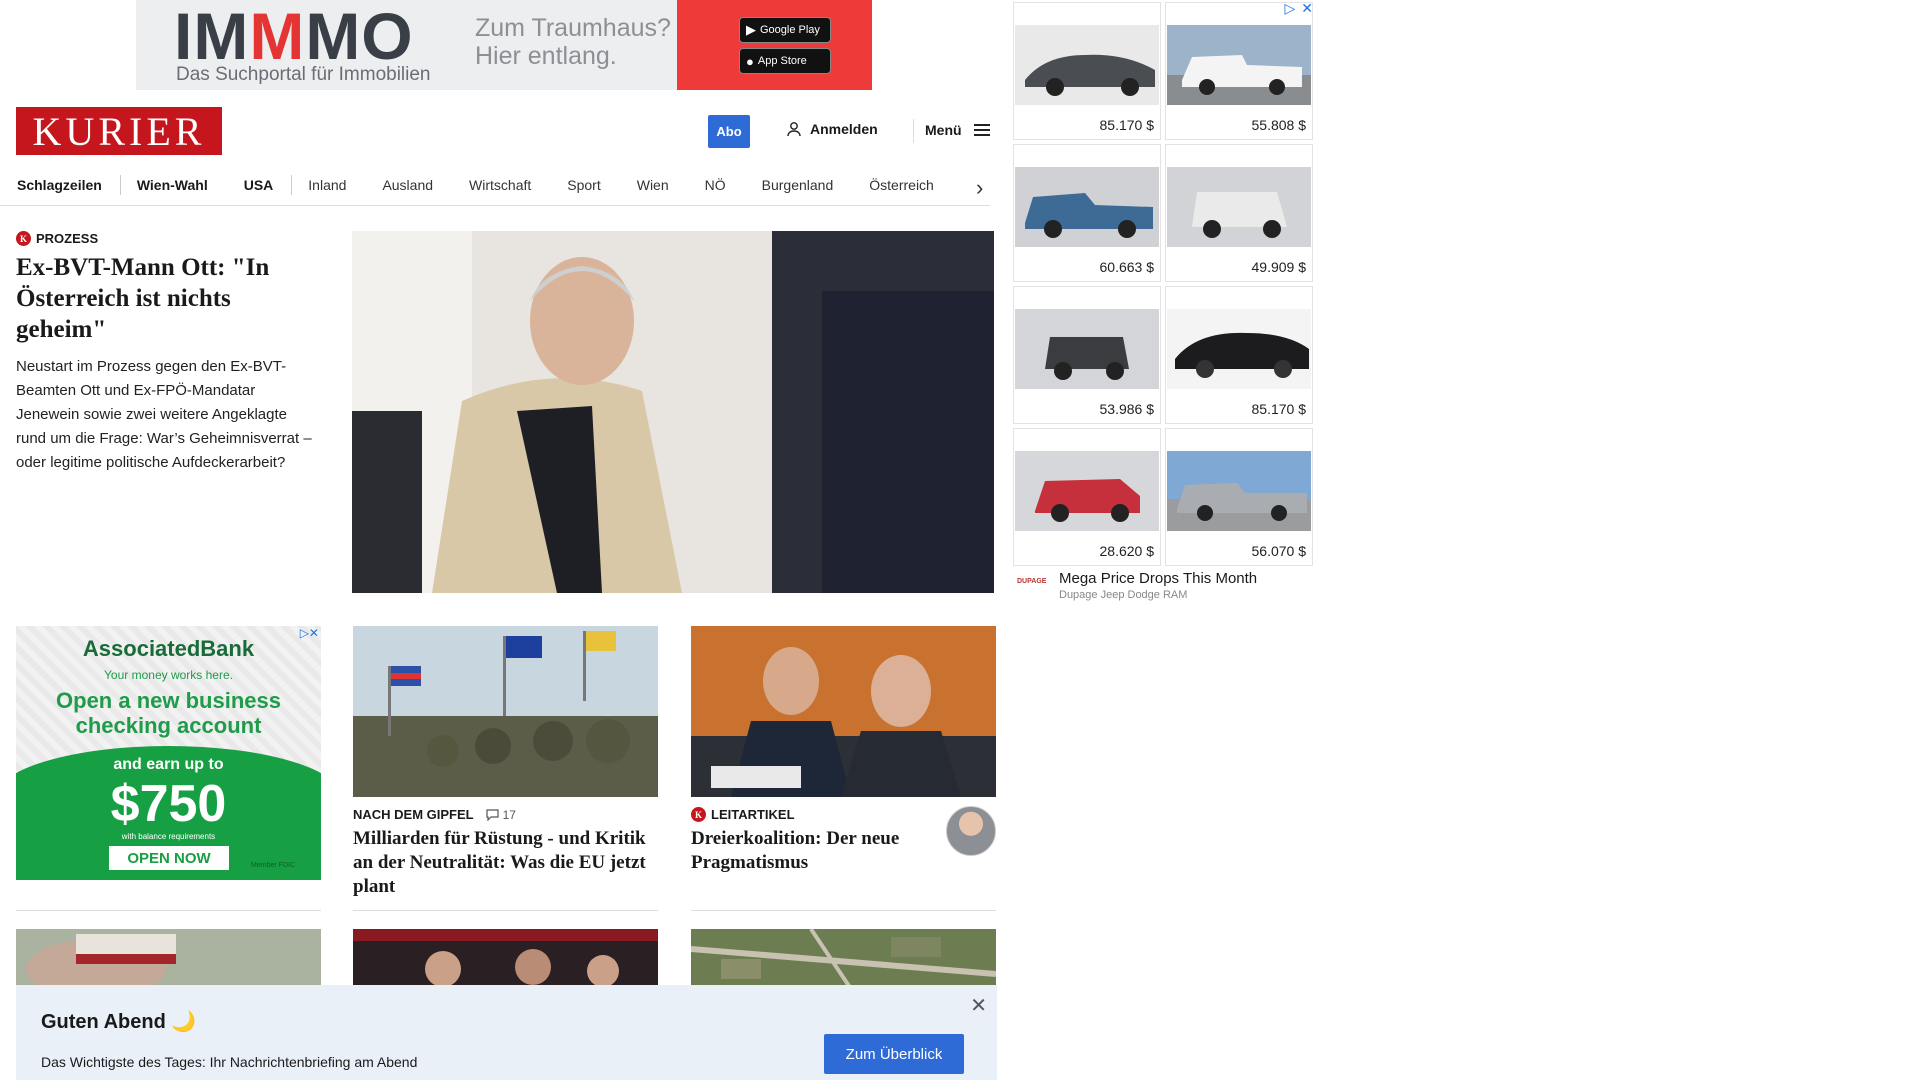 The width and height of the screenshot is (1920, 1080). What do you see at coordinates (715, 185) in the screenshot?
I see `nav-item-noe: NÖ` at bounding box center [715, 185].